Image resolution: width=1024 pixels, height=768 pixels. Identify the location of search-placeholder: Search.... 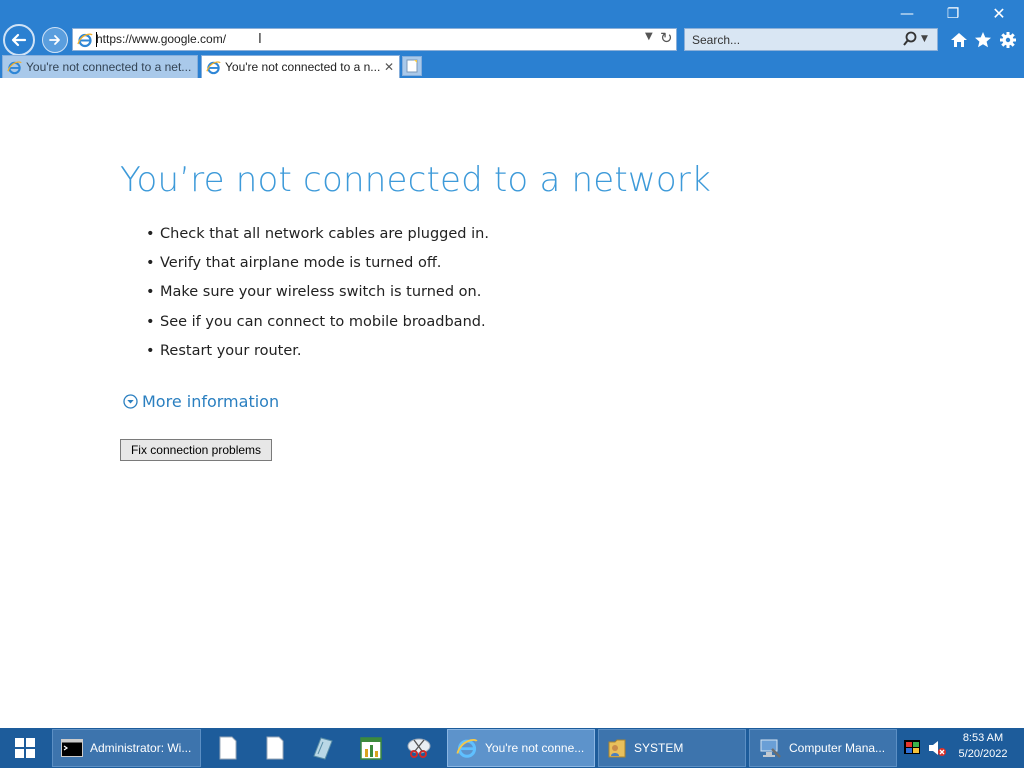
(716, 40).